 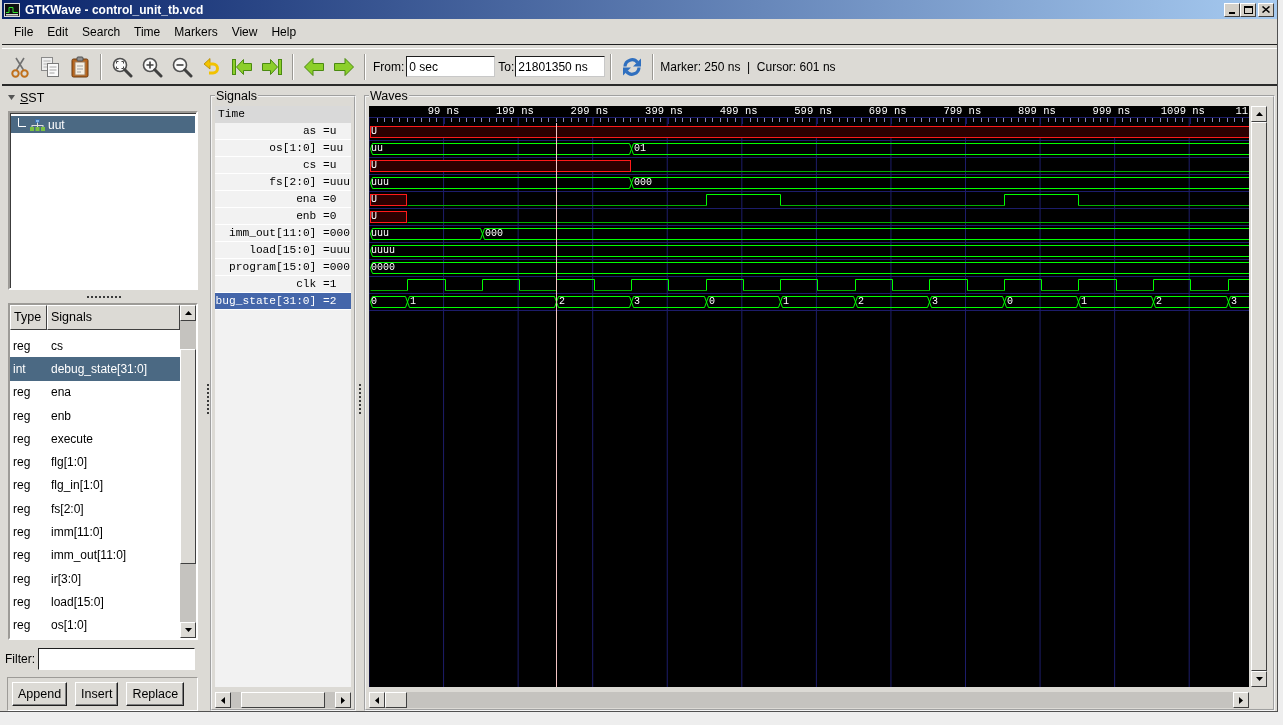 I want to click on signal-name: enb, so click(x=61, y=415).